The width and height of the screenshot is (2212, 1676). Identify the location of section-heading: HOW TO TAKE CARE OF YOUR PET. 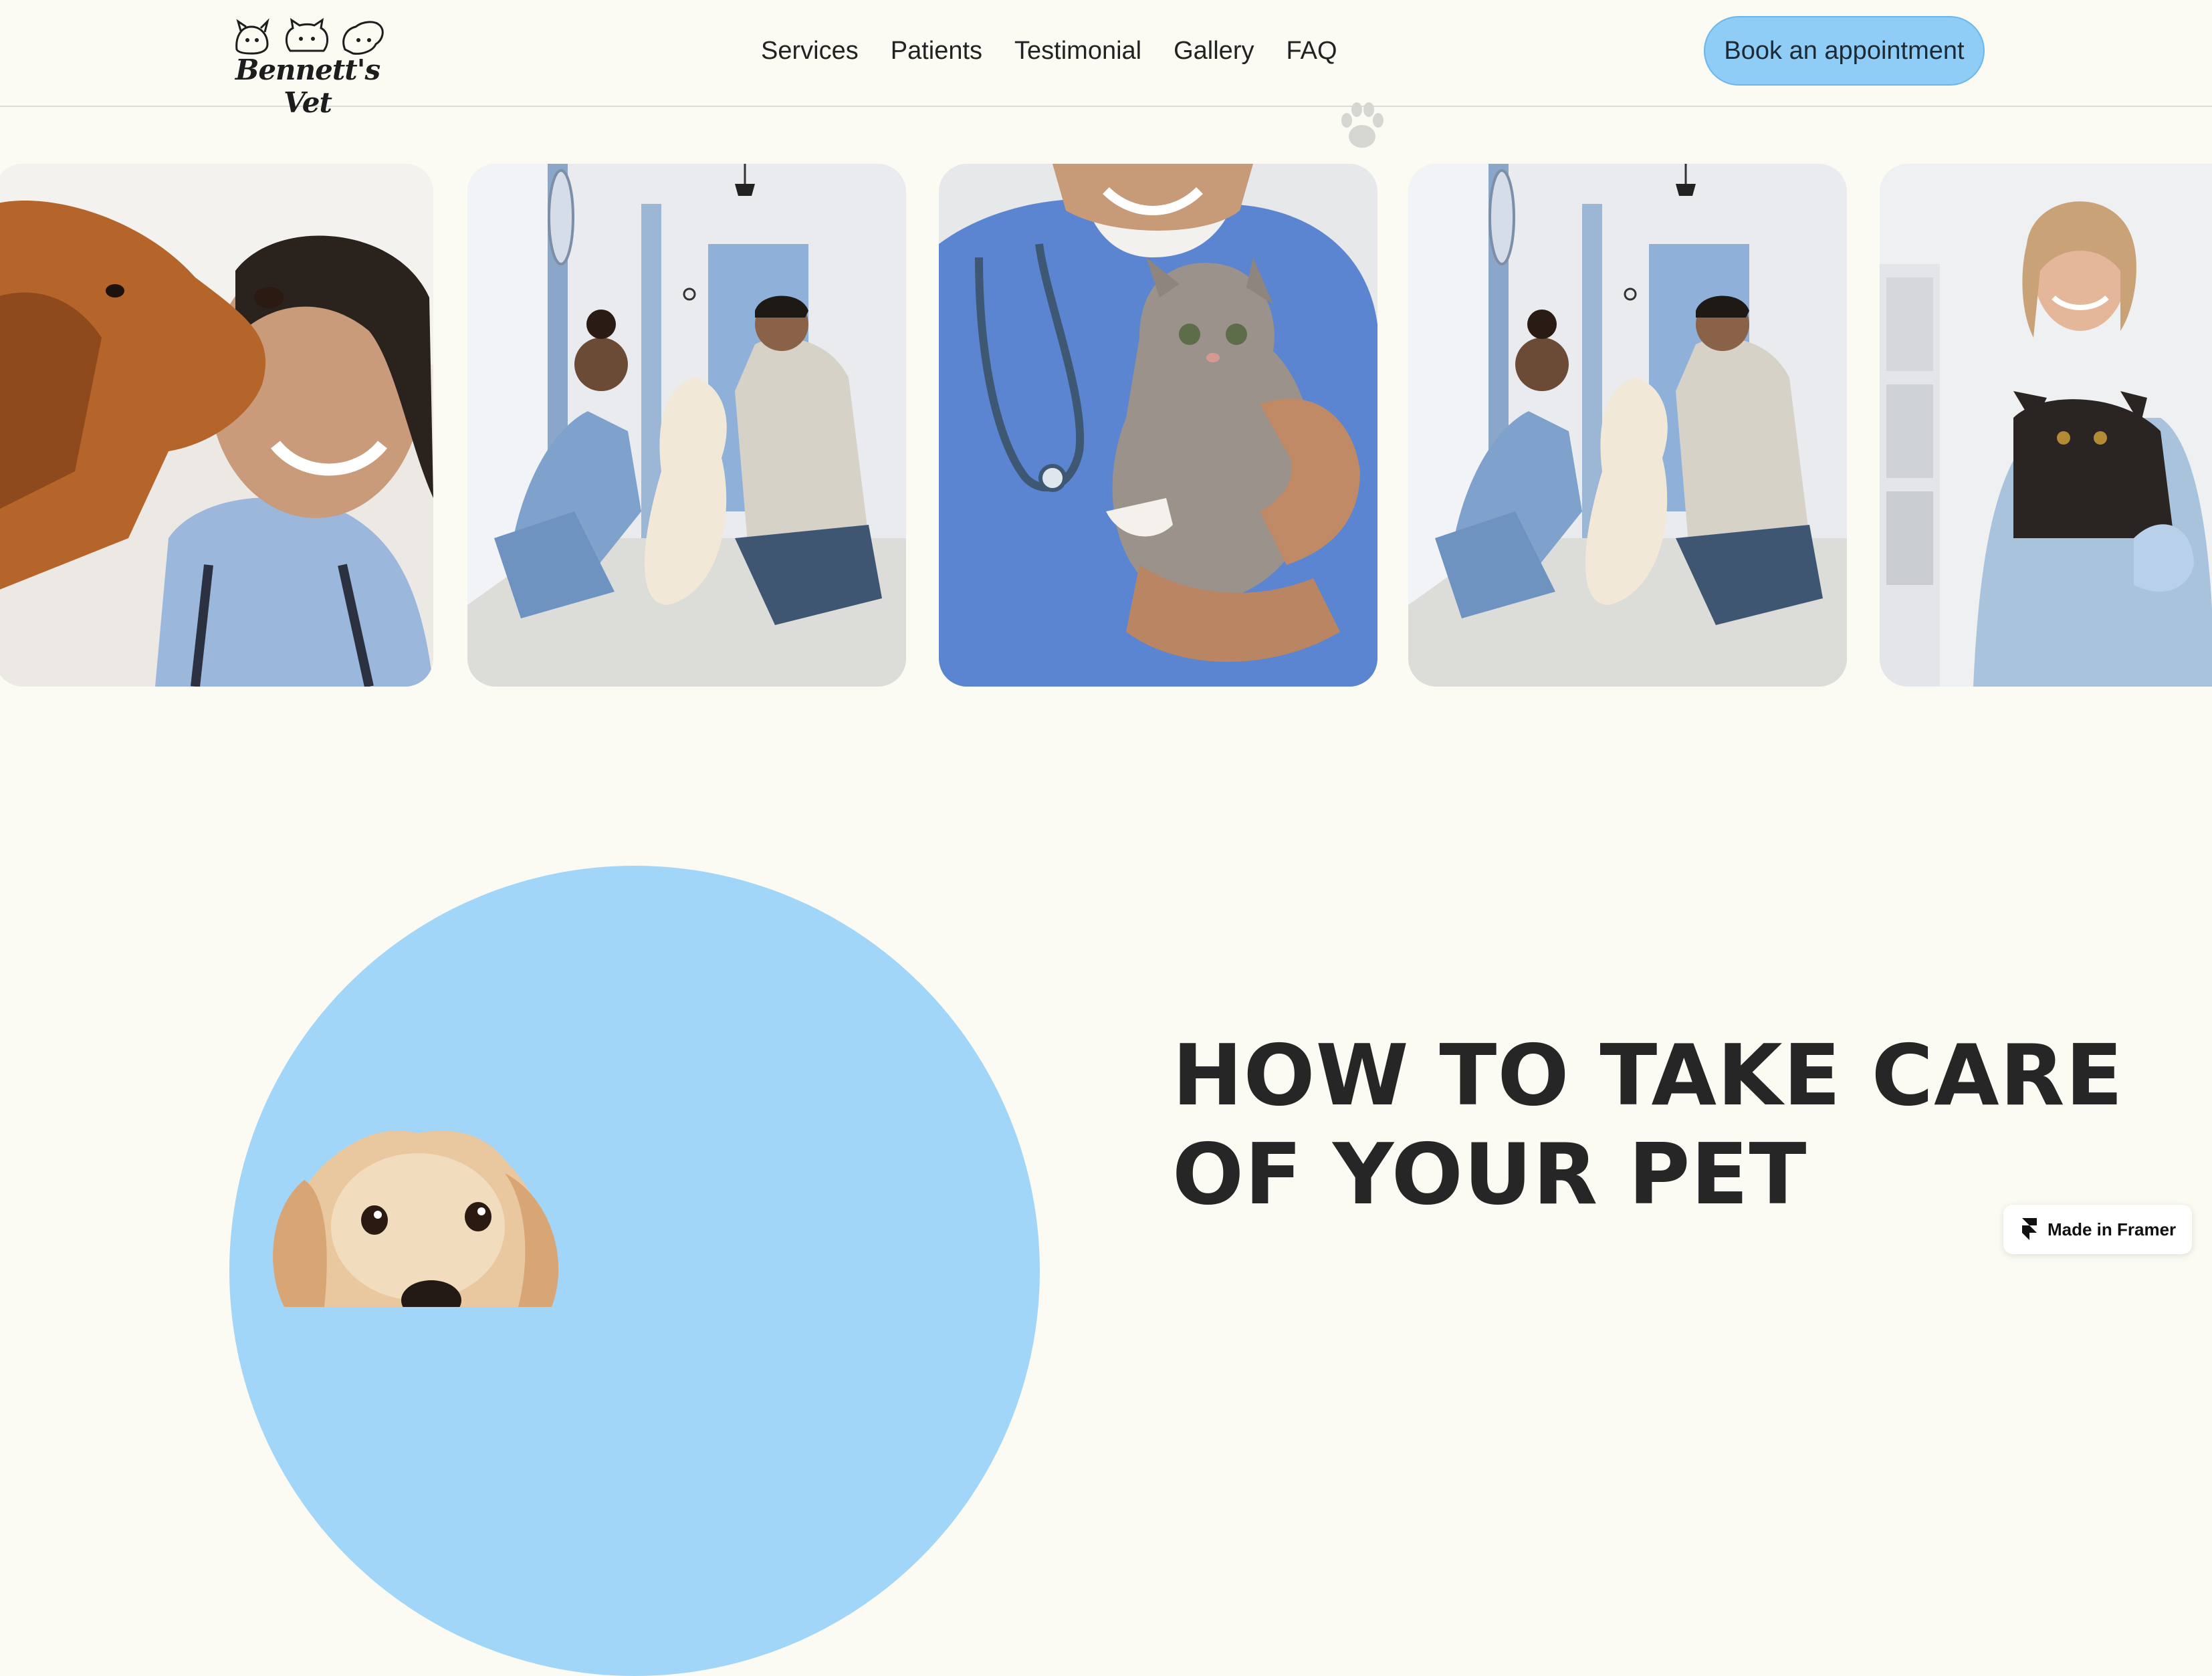
(1648, 1125).